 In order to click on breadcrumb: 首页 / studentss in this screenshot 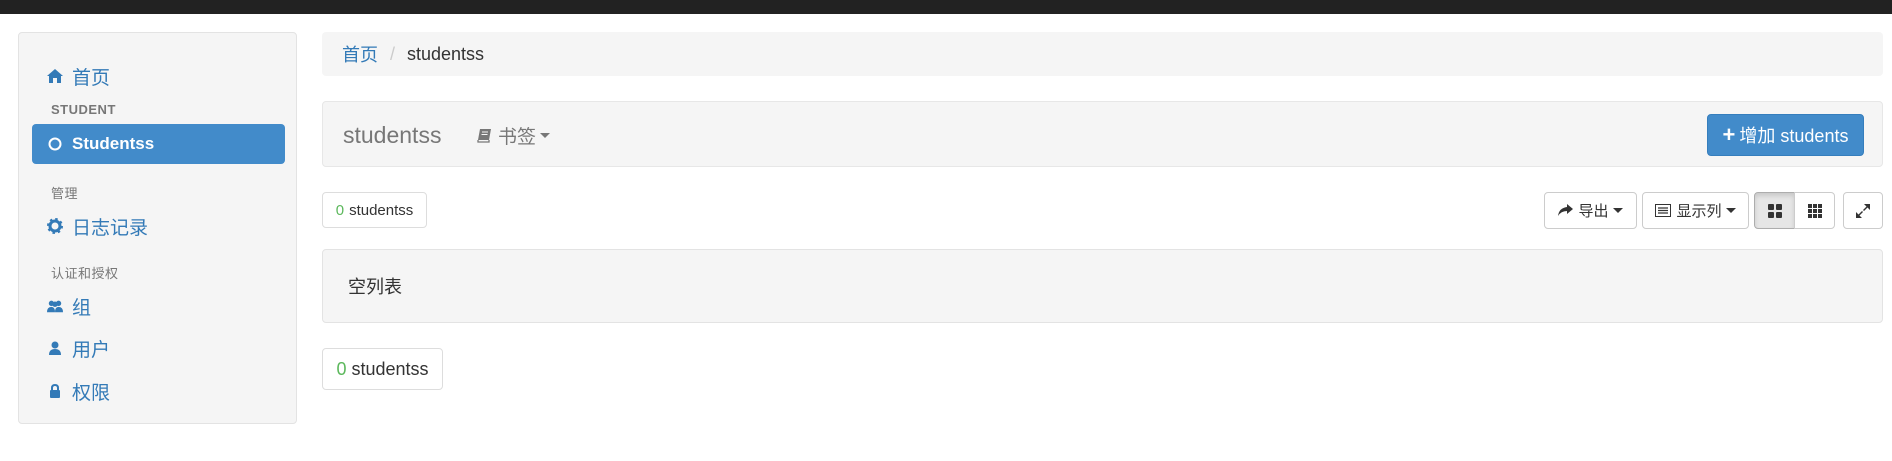, I will do `click(1102, 54)`.